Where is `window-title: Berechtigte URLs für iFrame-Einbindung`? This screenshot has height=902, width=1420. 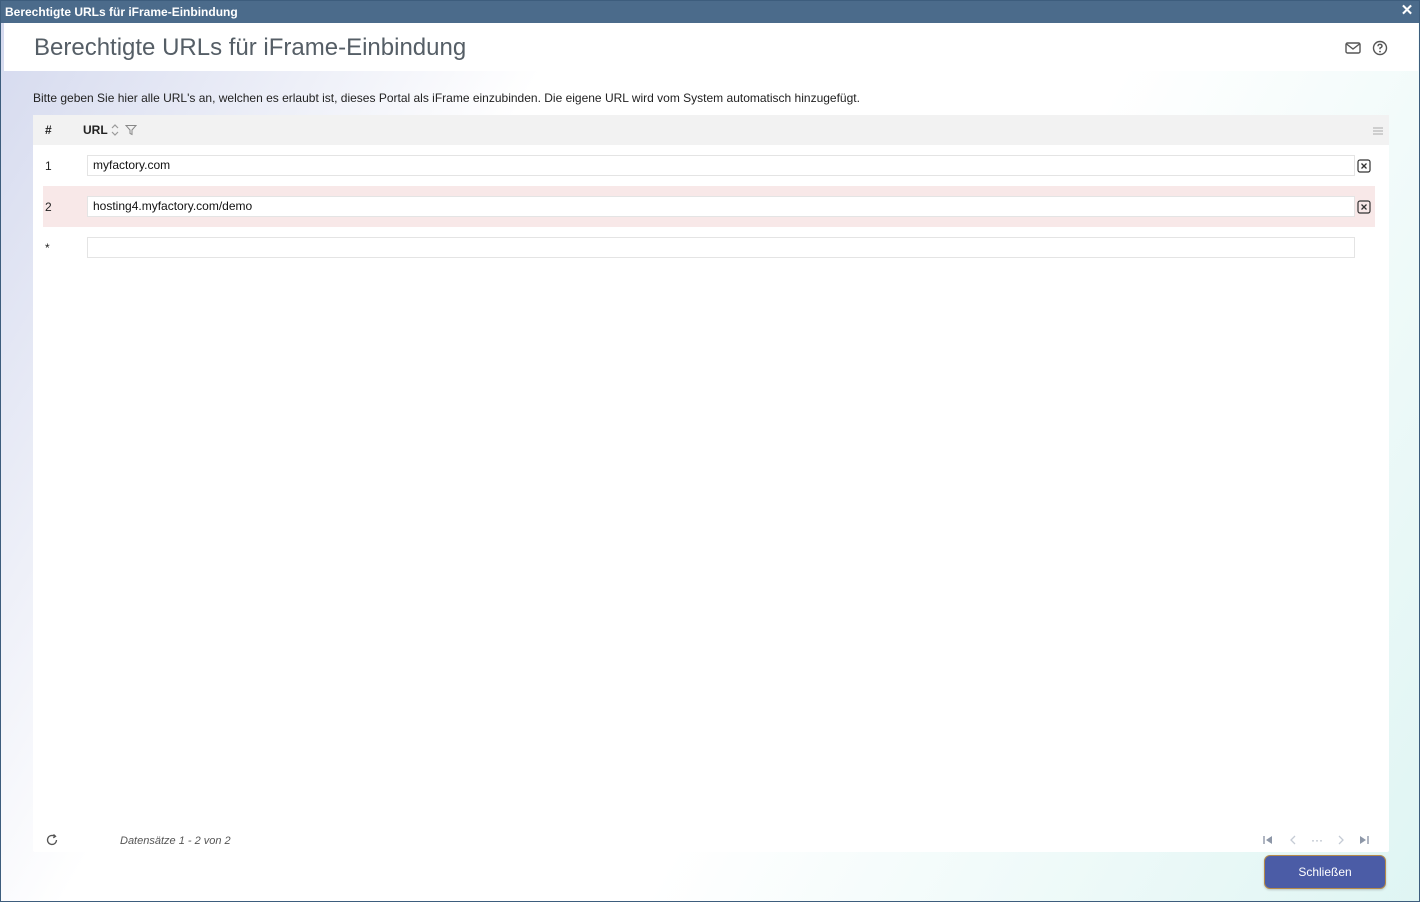
window-title: Berechtigte URLs für iFrame-Einbindung is located at coordinates (121, 12).